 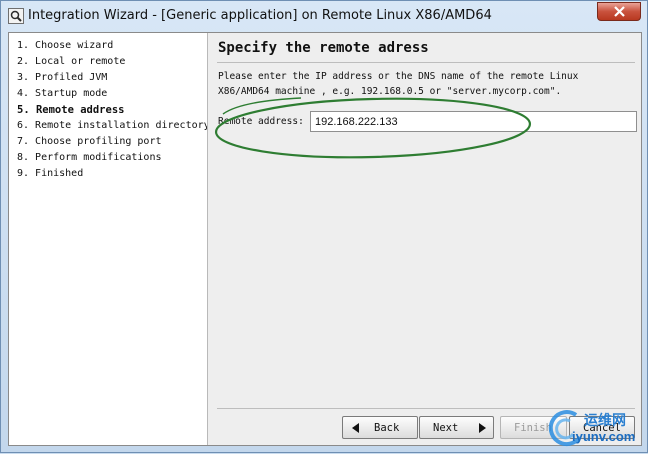 I want to click on page-title: Specify the remote adress, so click(x=323, y=48).